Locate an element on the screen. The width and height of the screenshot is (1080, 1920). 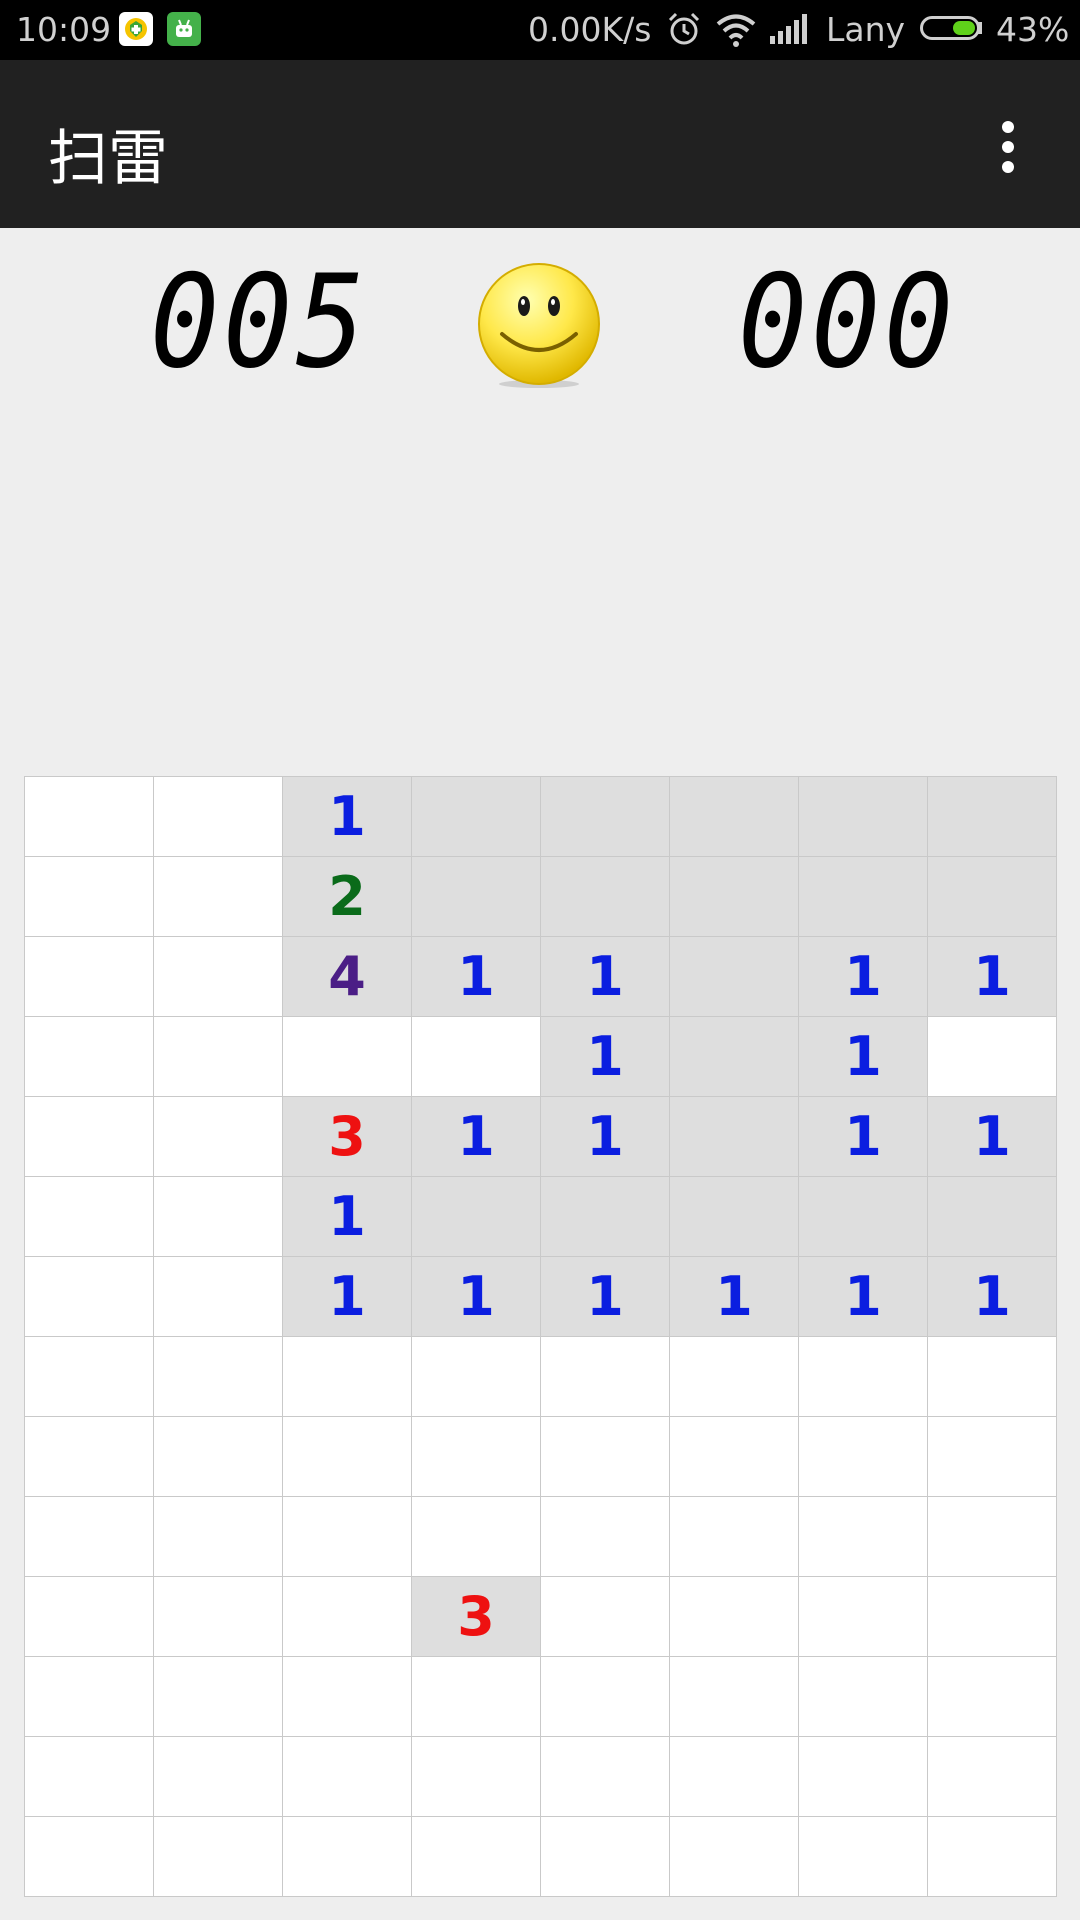
board-cell-r12-c4 is located at coordinates (605, 1777).